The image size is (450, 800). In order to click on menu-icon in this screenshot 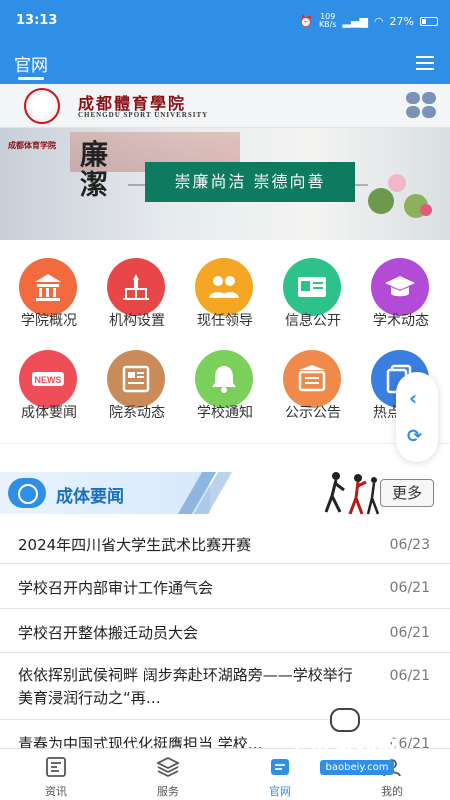, I will do `click(426, 64)`.